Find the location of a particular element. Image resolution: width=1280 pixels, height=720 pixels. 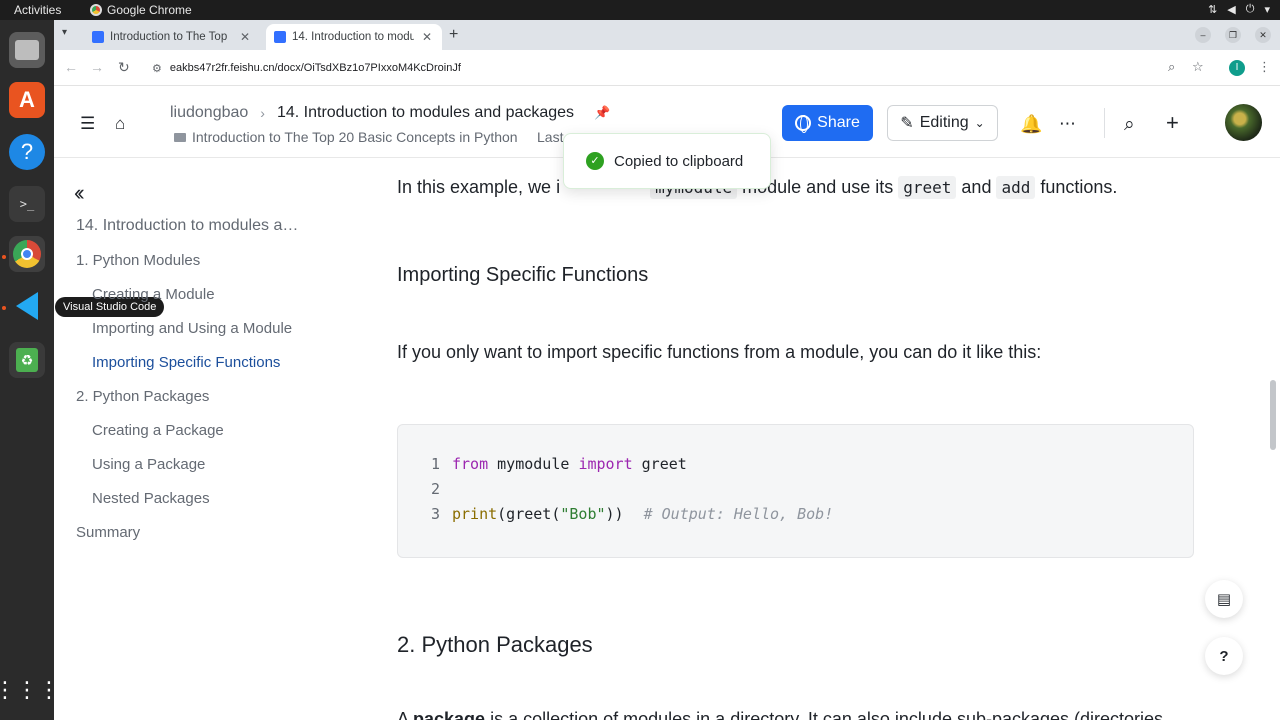

code-token: greet is located at coordinates (659, 464).